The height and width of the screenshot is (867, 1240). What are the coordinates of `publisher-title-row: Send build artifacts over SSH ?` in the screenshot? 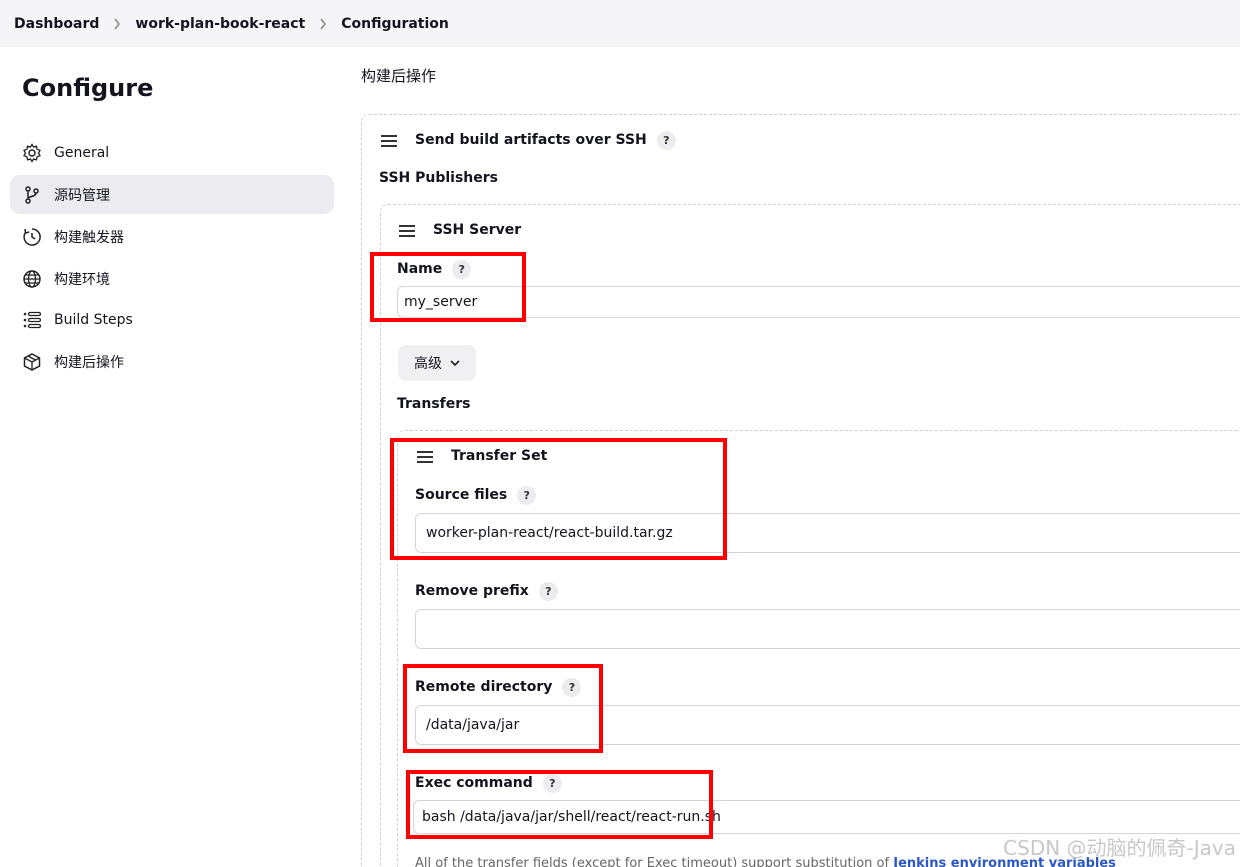 It's located at (545, 140).